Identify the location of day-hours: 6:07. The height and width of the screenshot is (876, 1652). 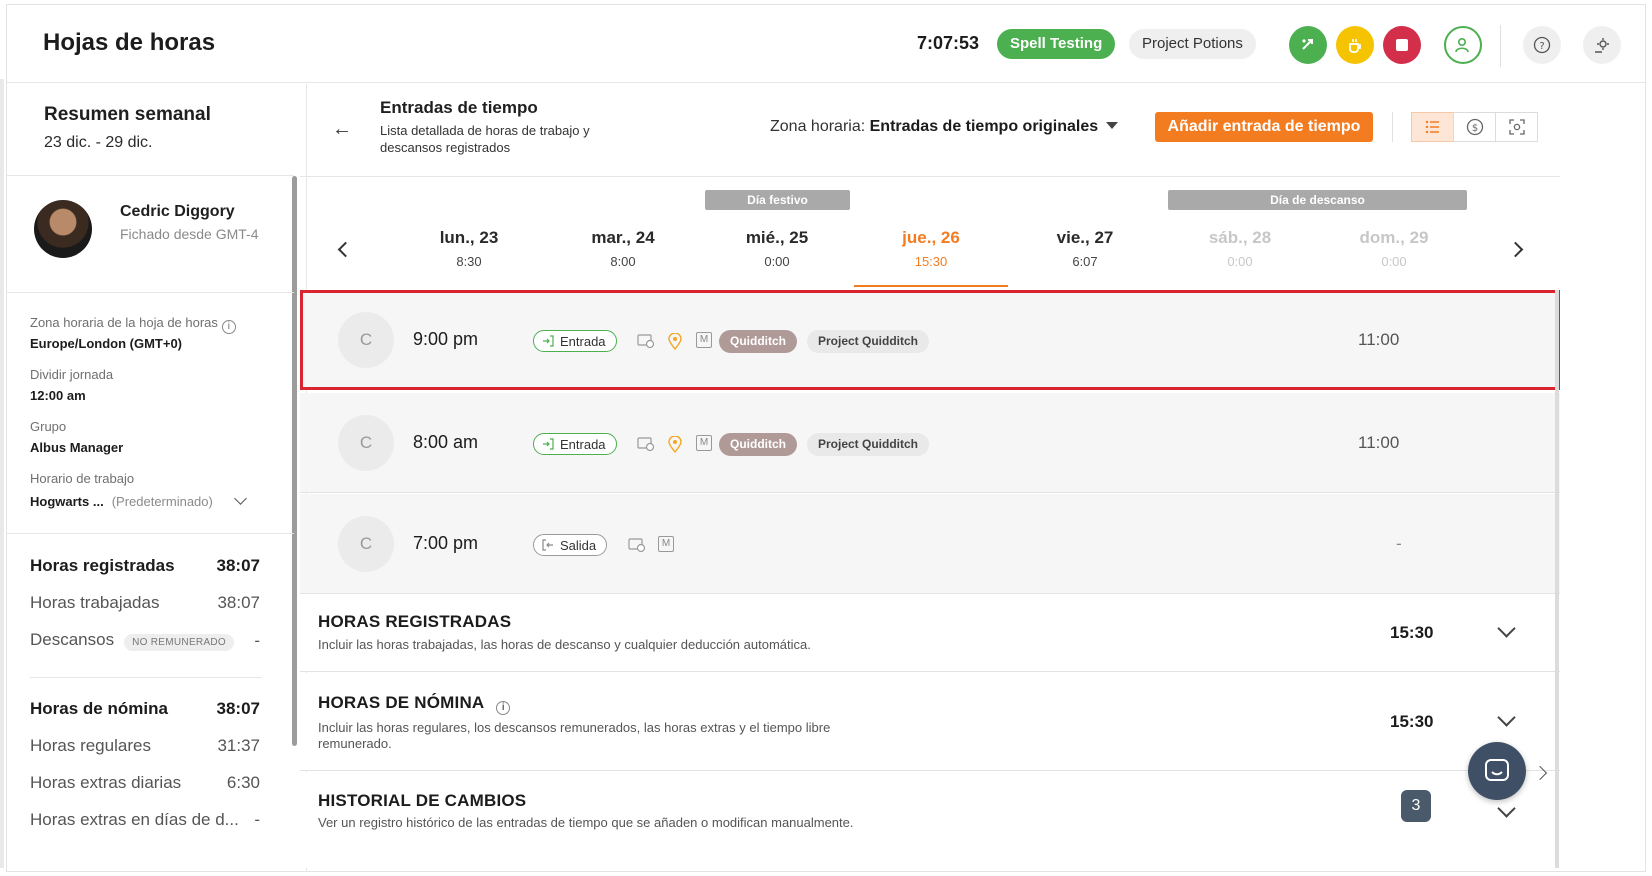
(1085, 261).